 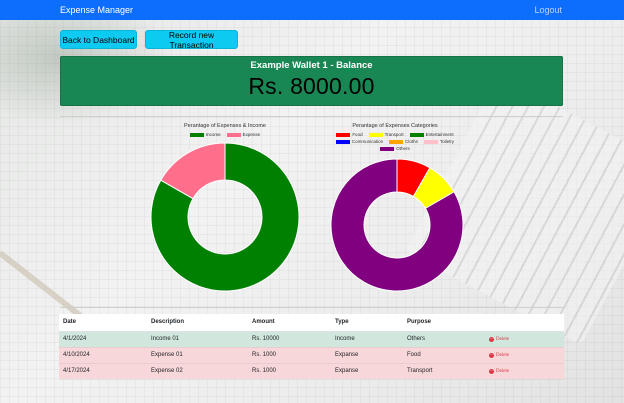 I want to click on legend-label: Communication, so click(x=367, y=141).